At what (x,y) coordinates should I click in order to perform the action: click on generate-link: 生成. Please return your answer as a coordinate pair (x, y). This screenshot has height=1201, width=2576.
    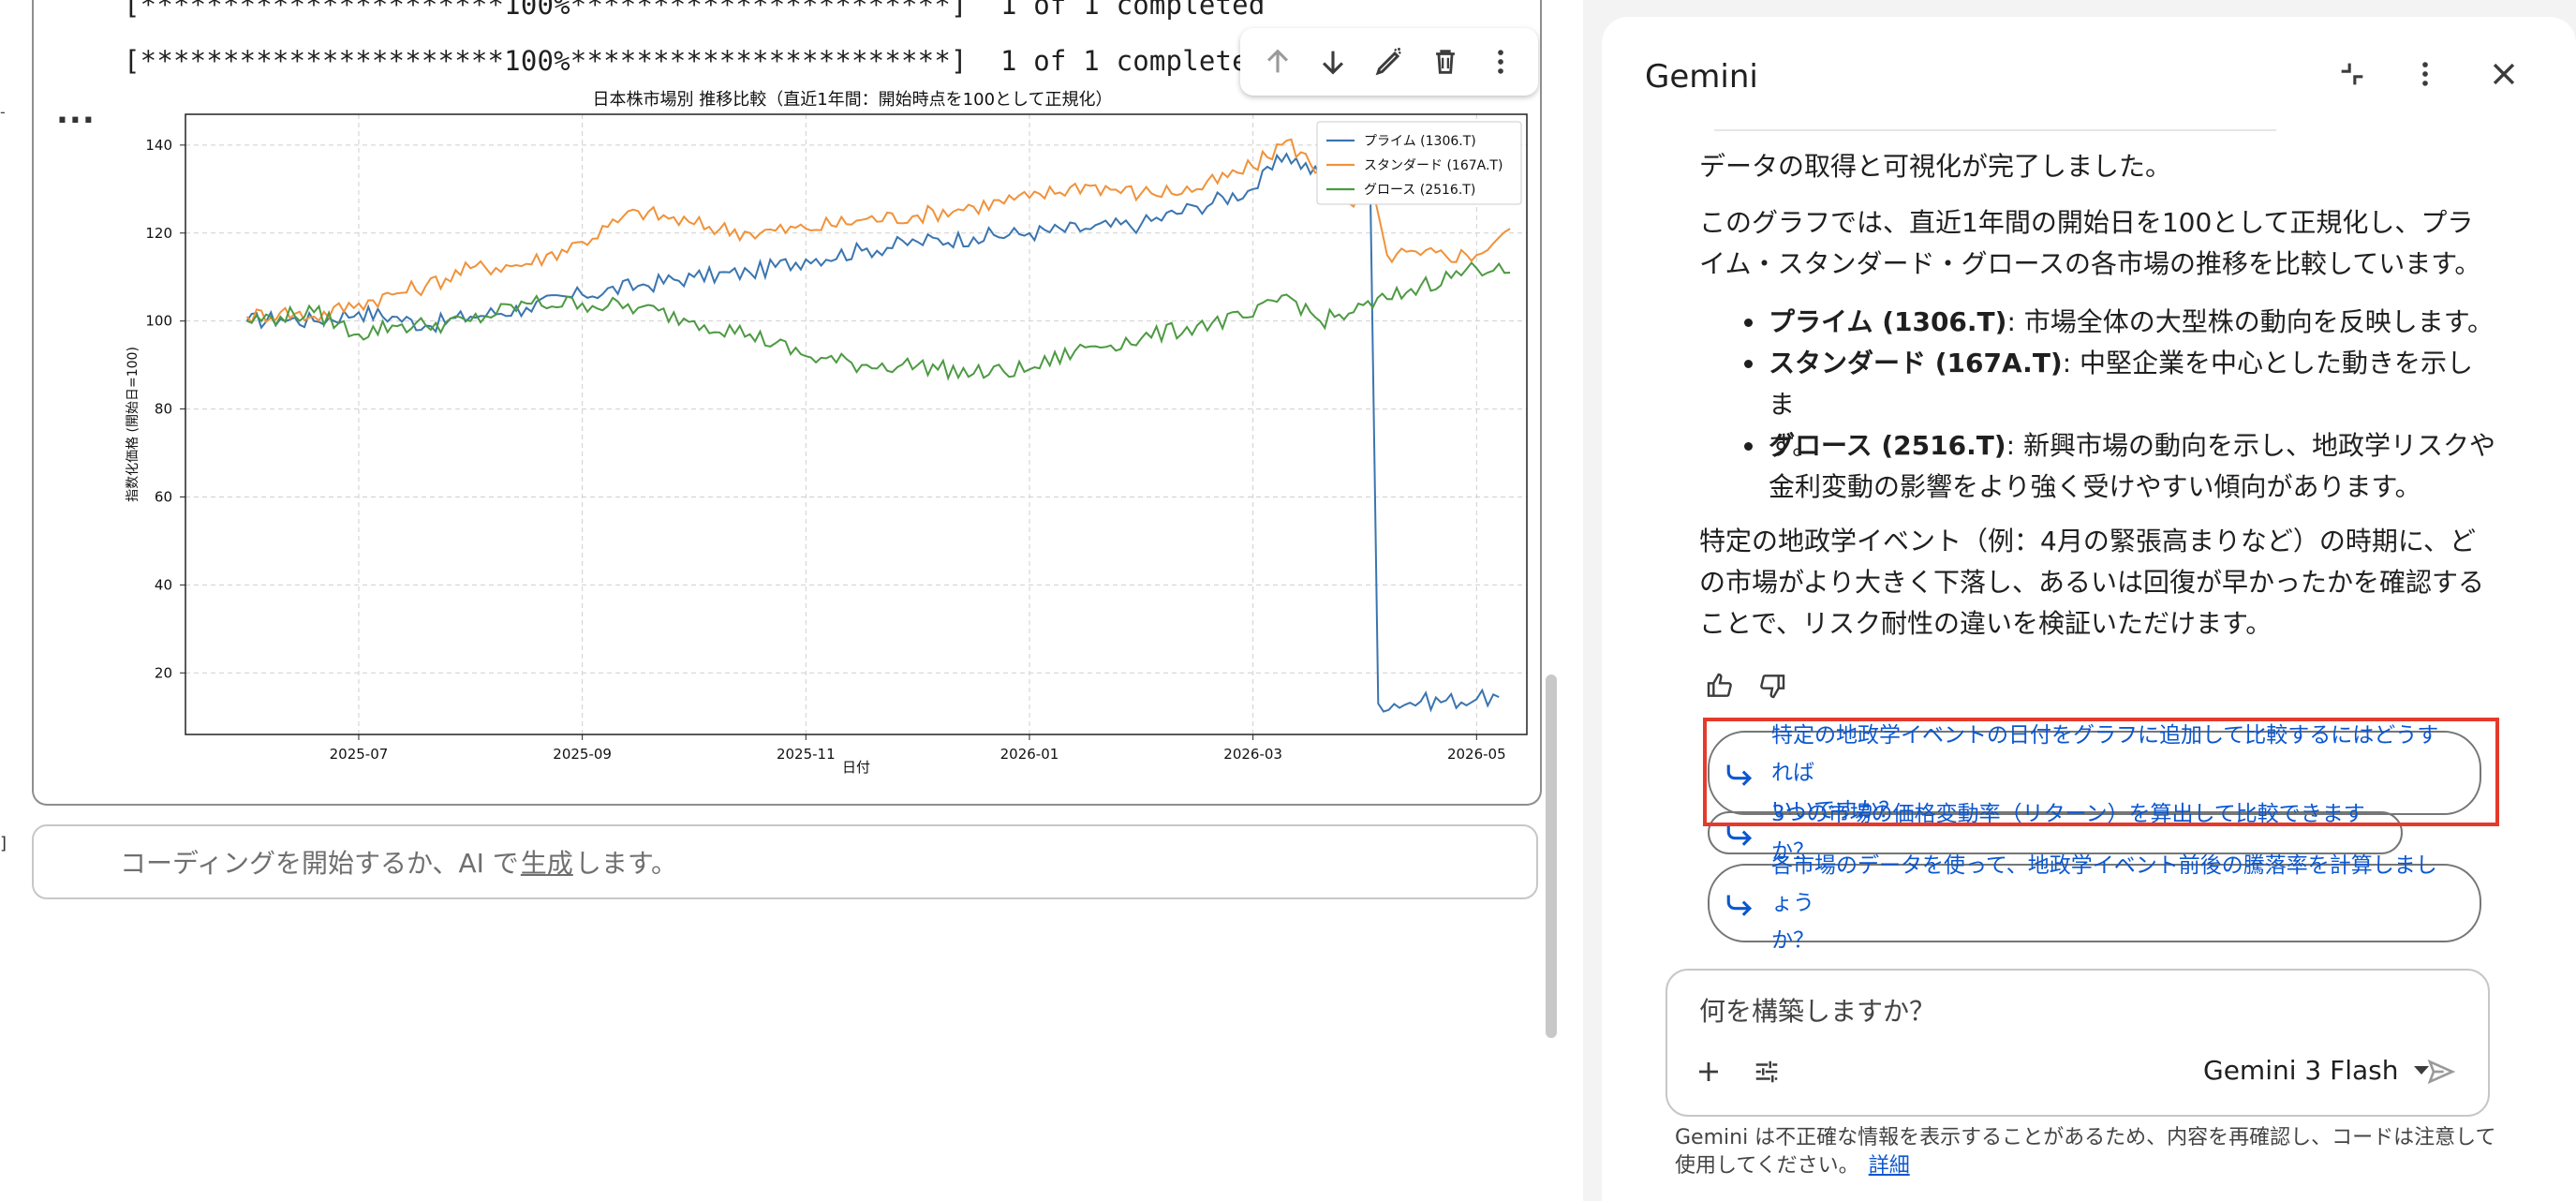
    Looking at the image, I should click on (547, 862).